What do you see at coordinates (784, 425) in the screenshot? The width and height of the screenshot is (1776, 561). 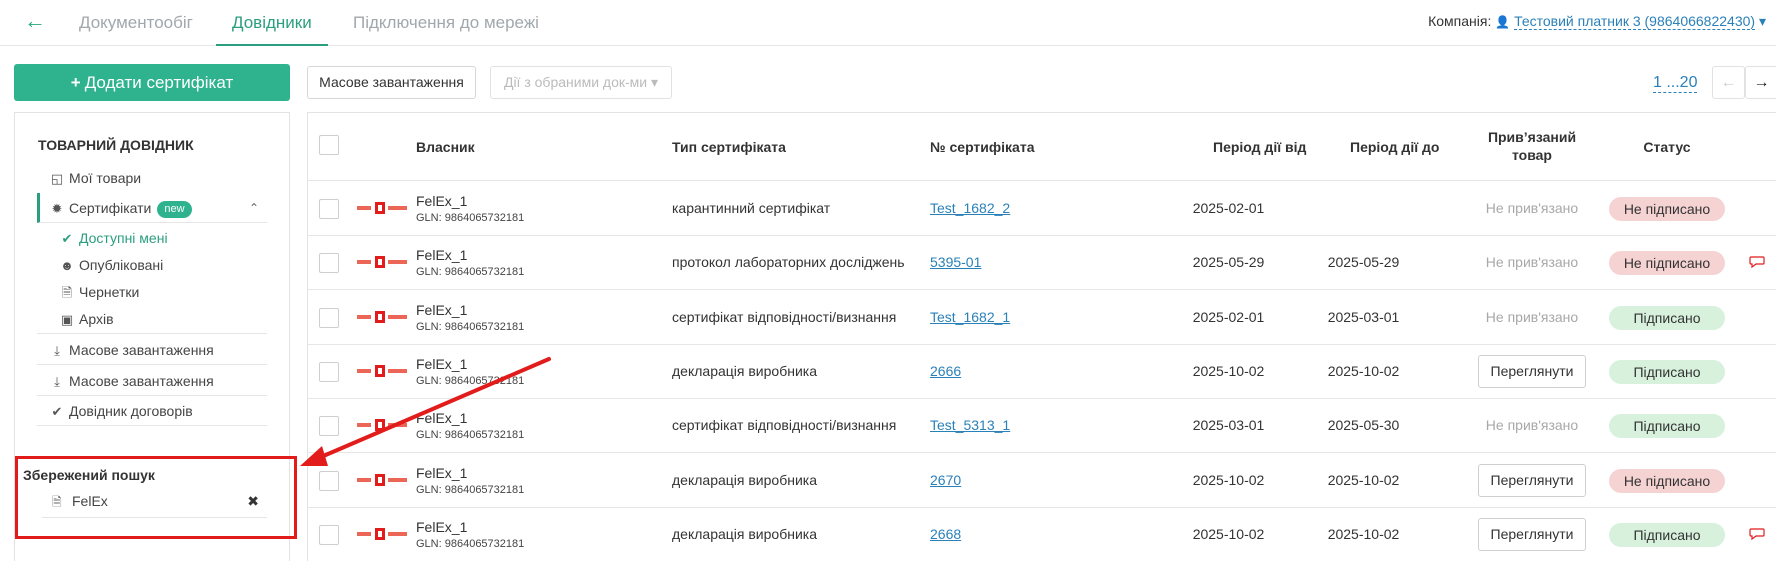 I see `certificate-type: сертифікат відповідності/визнання` at bounding box center [784, 425].